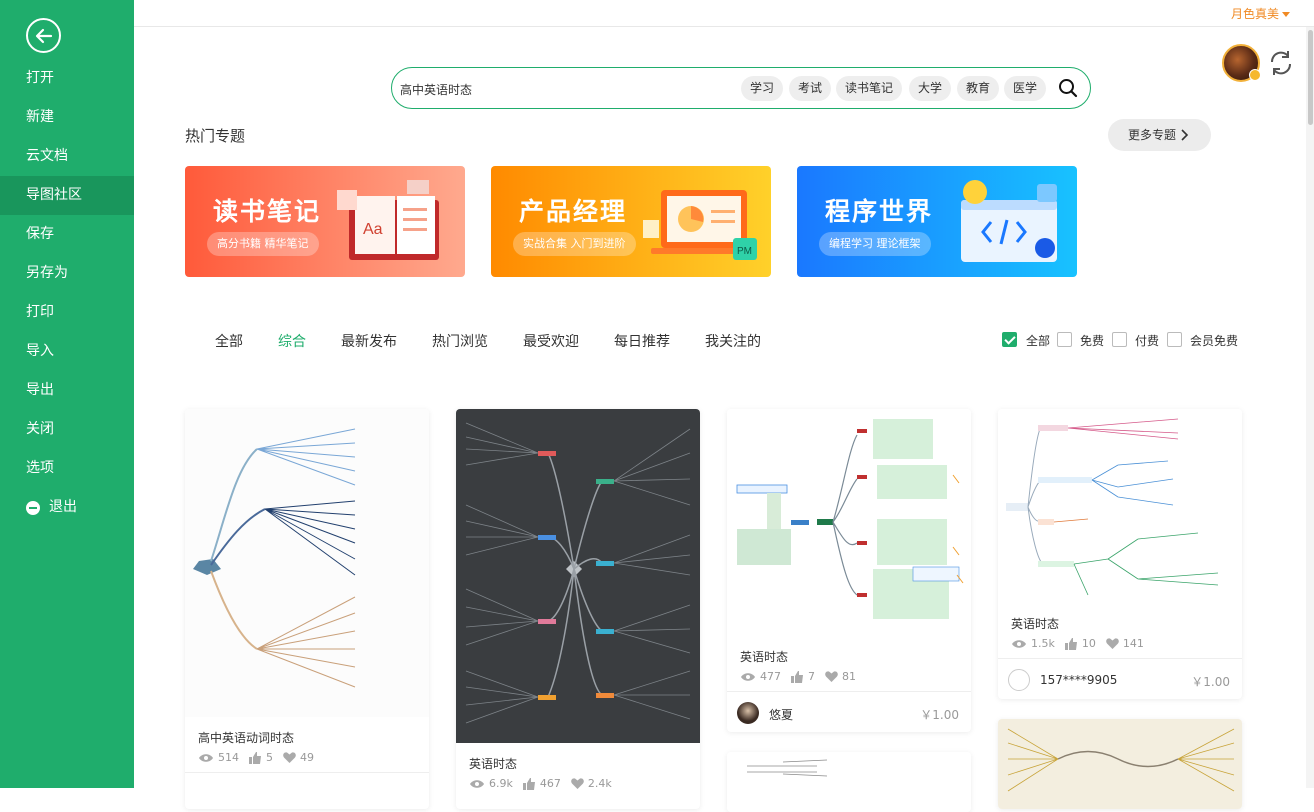  What do you see at coordinates (1078, 680) in the screenshot?
I see `author-name: 157****9905` at bounding box center [1078, 680].